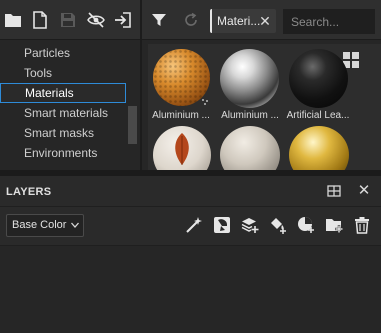 The width and height of the screenshot is (381, 333). Describe the element at coordinates (190, 206) in the screenshot. I see `divider` at that location.